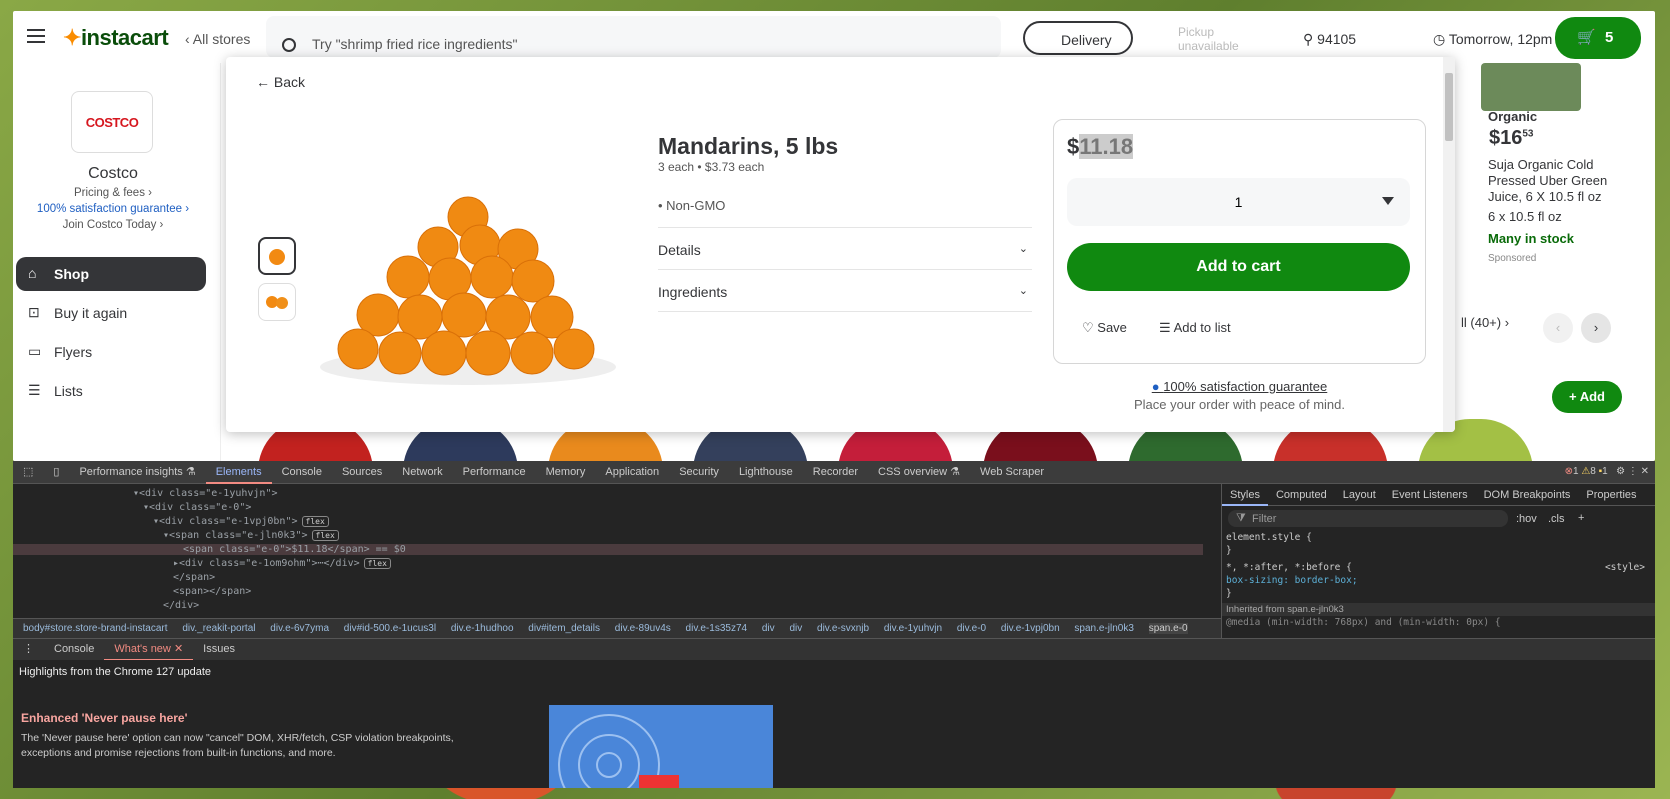 This screenshot has height=799, width=1670. I want to click on breadcrumb-item-current: span.e-0, so click(1168, 628).